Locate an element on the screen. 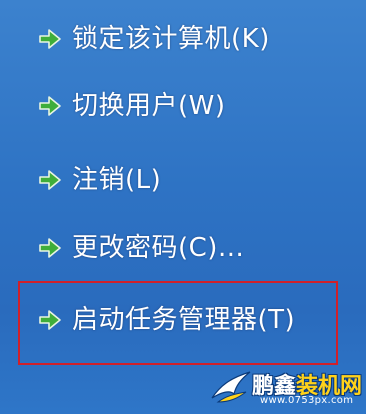 Image resolution: width=366 pixels, height=414 pixels. menu-item-start-task-manager: 启动任务管理器(T) is located at coordinates (166, 320).